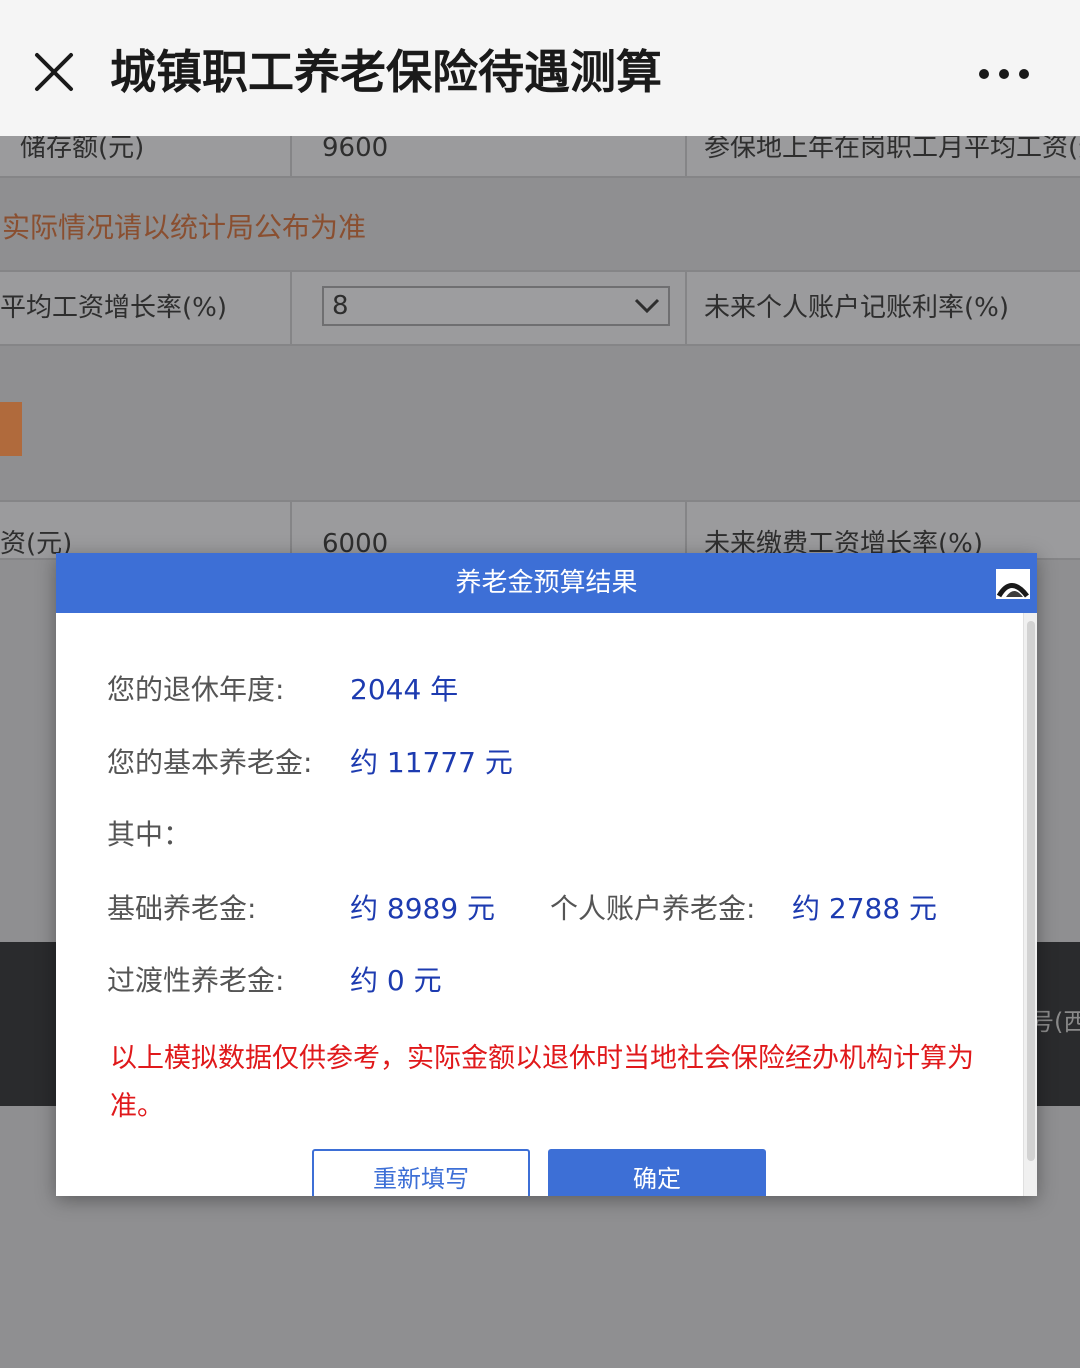 The height and width of the screenshot is (1368, 1080). What do you see at coordinates (1055, 1022) in the screenshot?
I see `footer-text: 号(西` at bounding box center [1055, 1022].